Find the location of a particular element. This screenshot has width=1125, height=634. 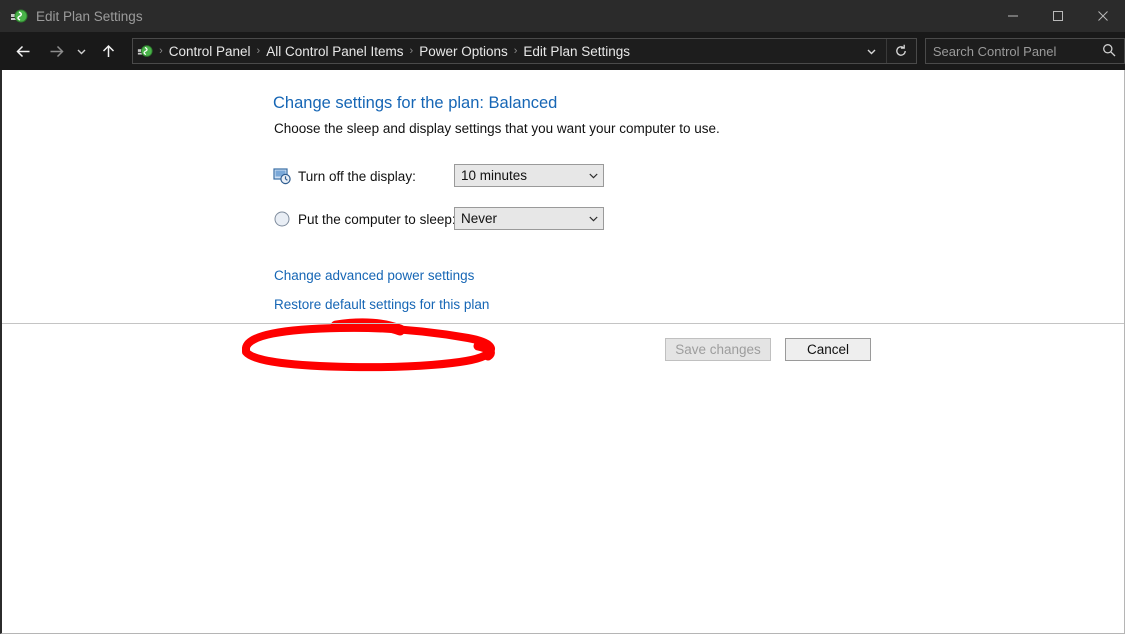

close-button is located at coordinates (1102, 16).